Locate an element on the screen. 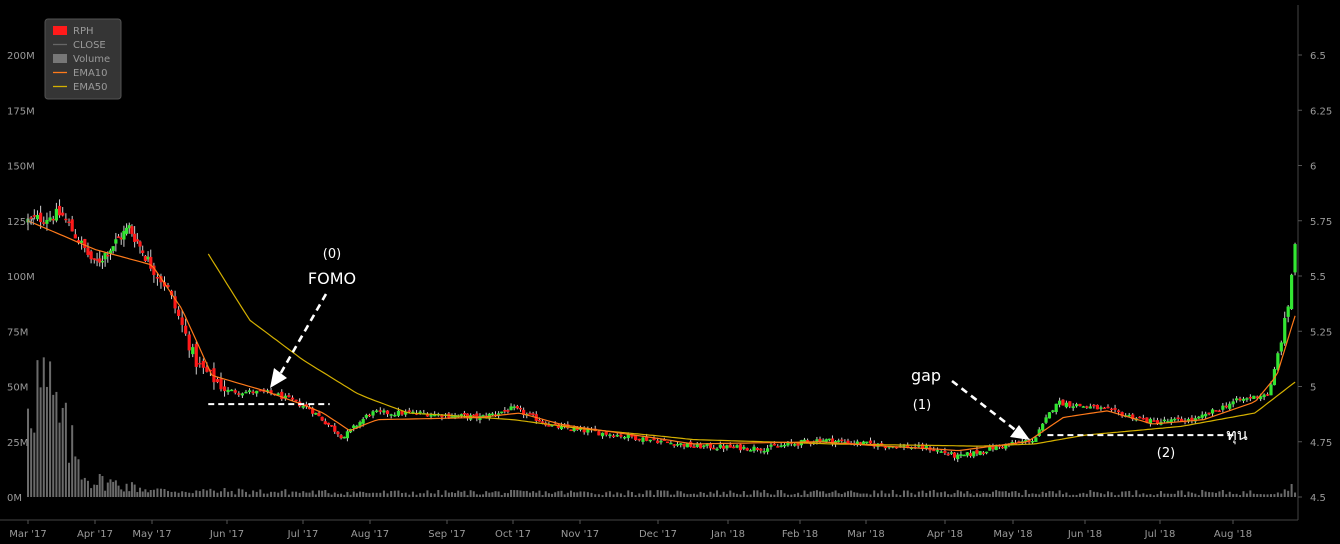 This screenshot has width=1340, height=544. annotation-2-label: ทุน is located at coordinates (1237, 435).